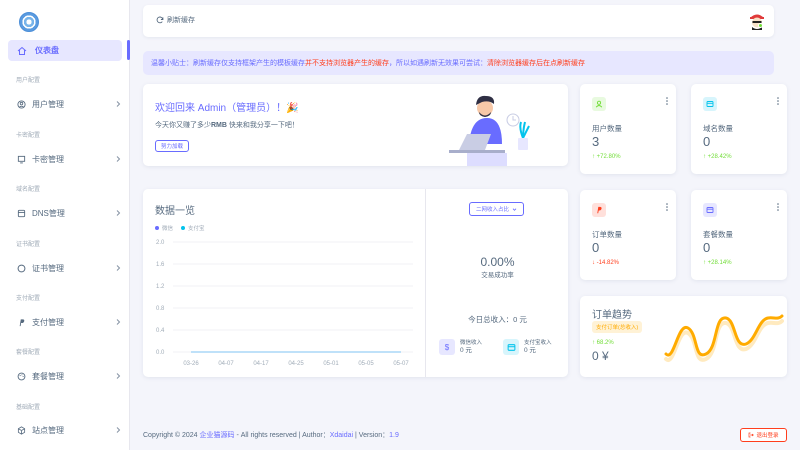  Describe the element at coordinates (471, 347) in the screenshot. I see `wechat-income-text: 微信收入 0 元` at that location.